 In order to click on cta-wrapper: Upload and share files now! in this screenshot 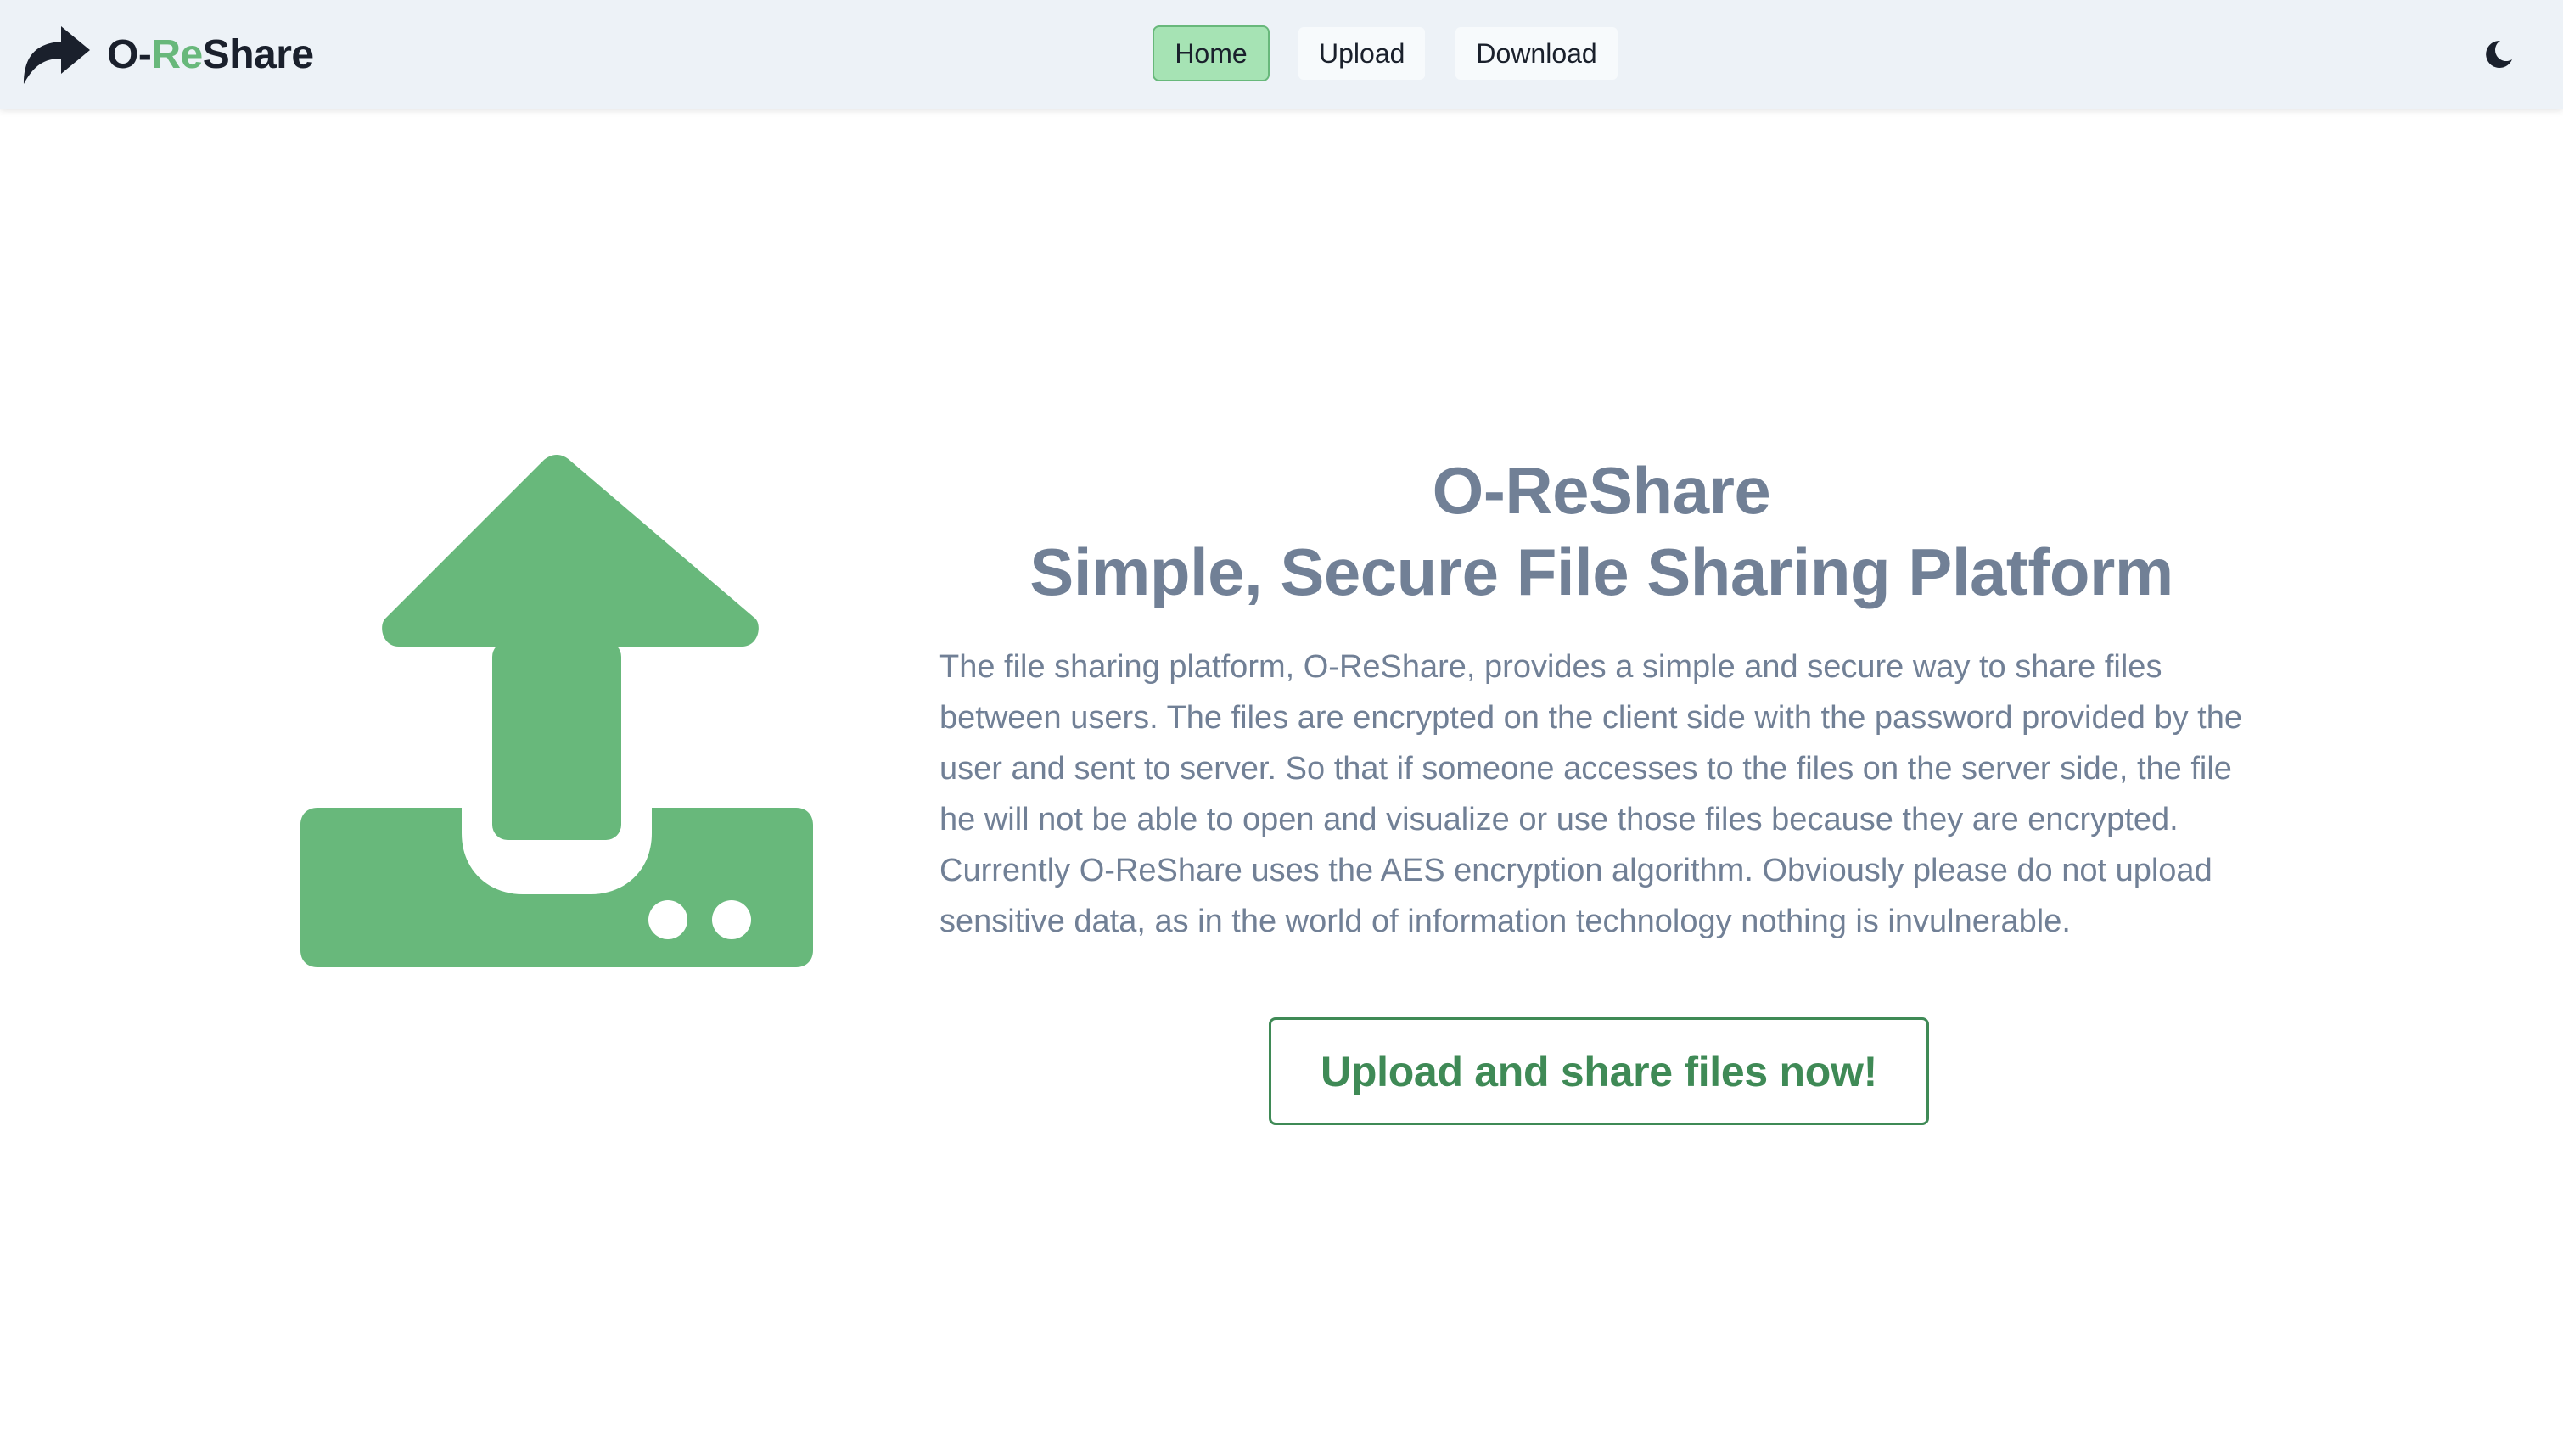, I will do `click(1599, 1071)`.